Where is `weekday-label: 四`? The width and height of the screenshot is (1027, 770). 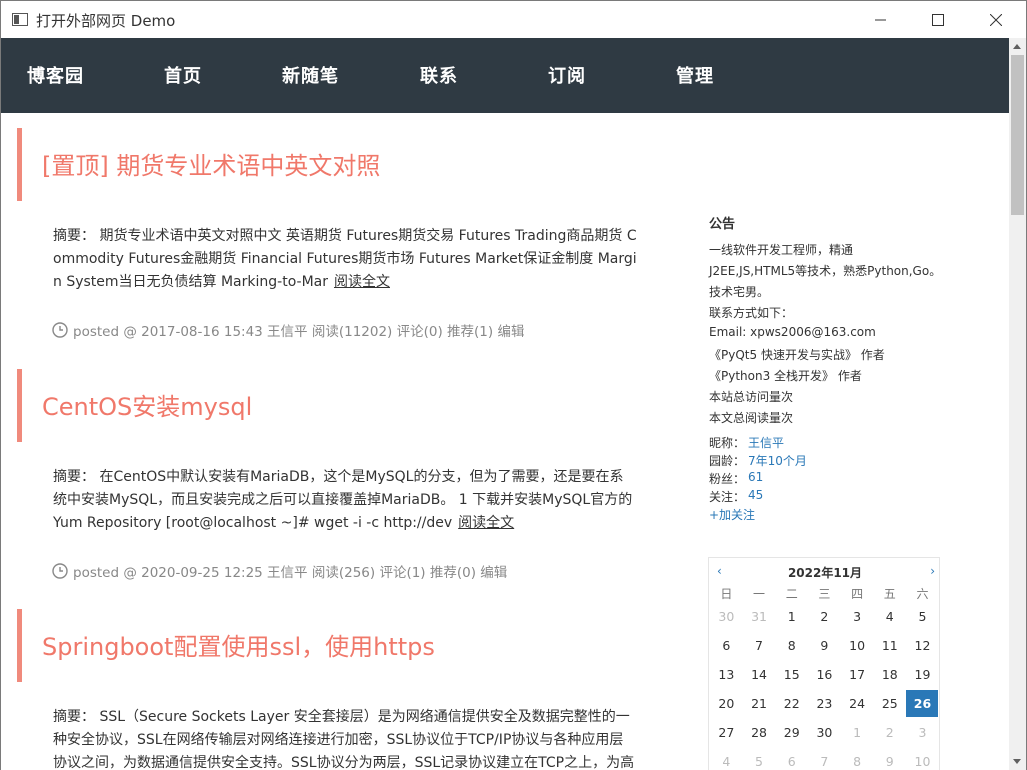 weekday-label: 四 is located at coordinates (857, 593).